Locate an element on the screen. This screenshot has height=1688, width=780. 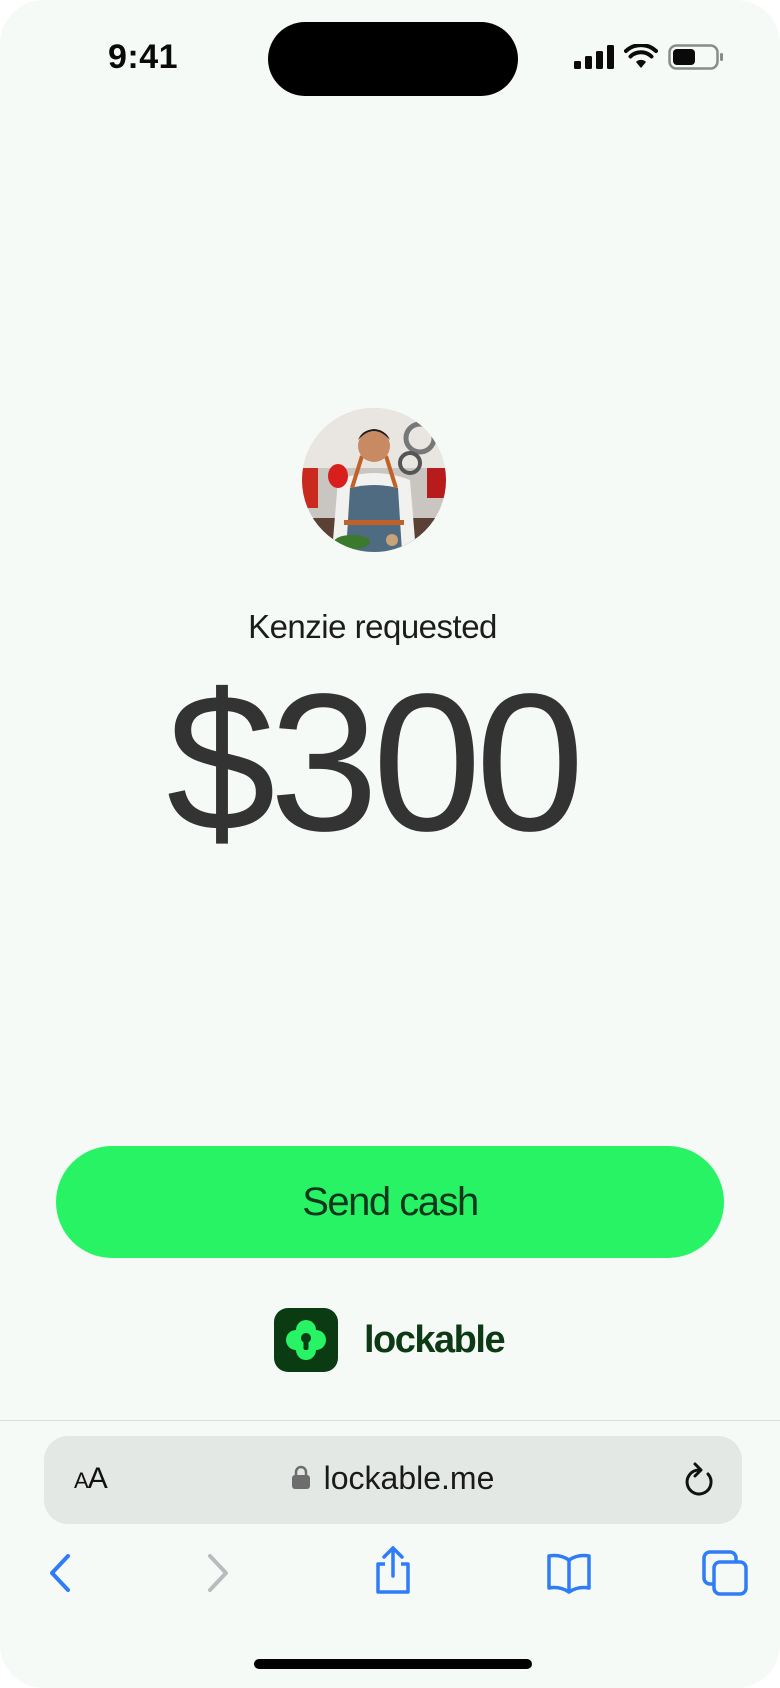
tabs-icon is located at coordinates (726, 1575).